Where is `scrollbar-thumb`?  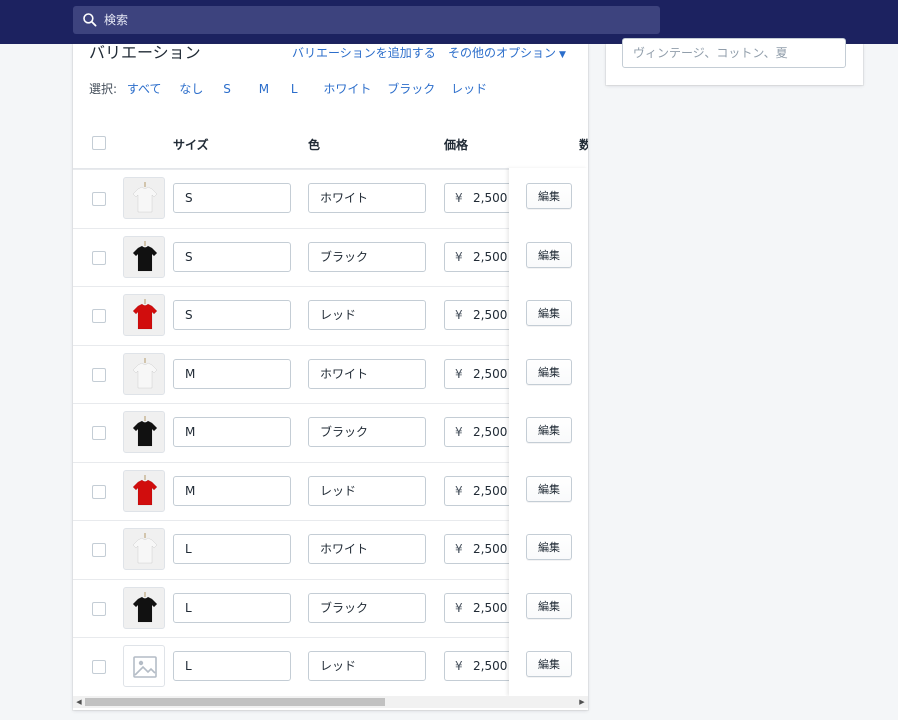
scrollbar-thumb is located at coordinates (235, 702).